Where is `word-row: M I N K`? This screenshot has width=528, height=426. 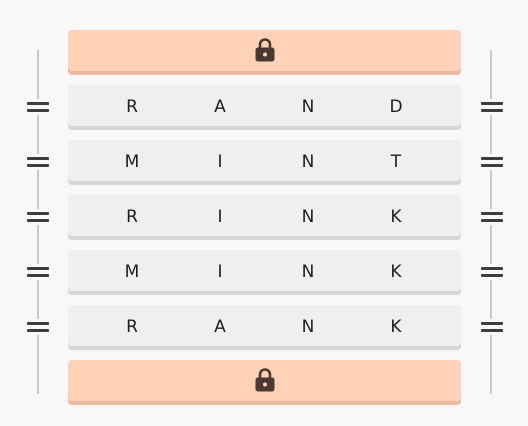 word-row: M I N K is located at coordinates (264, 272).